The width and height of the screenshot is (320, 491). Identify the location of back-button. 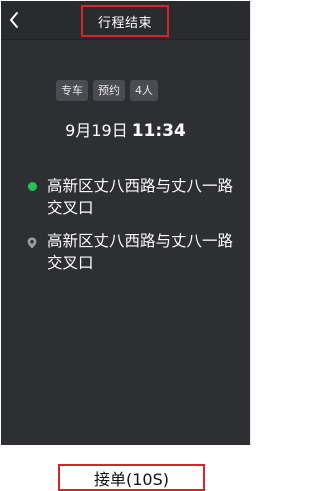
(14, 20).